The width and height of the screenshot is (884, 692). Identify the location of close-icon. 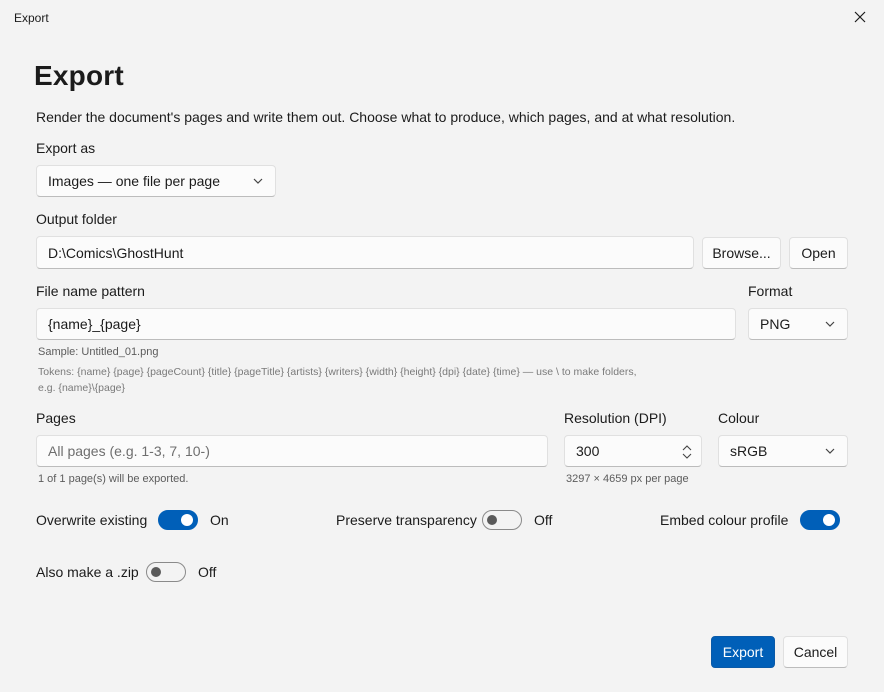
(860, 17).